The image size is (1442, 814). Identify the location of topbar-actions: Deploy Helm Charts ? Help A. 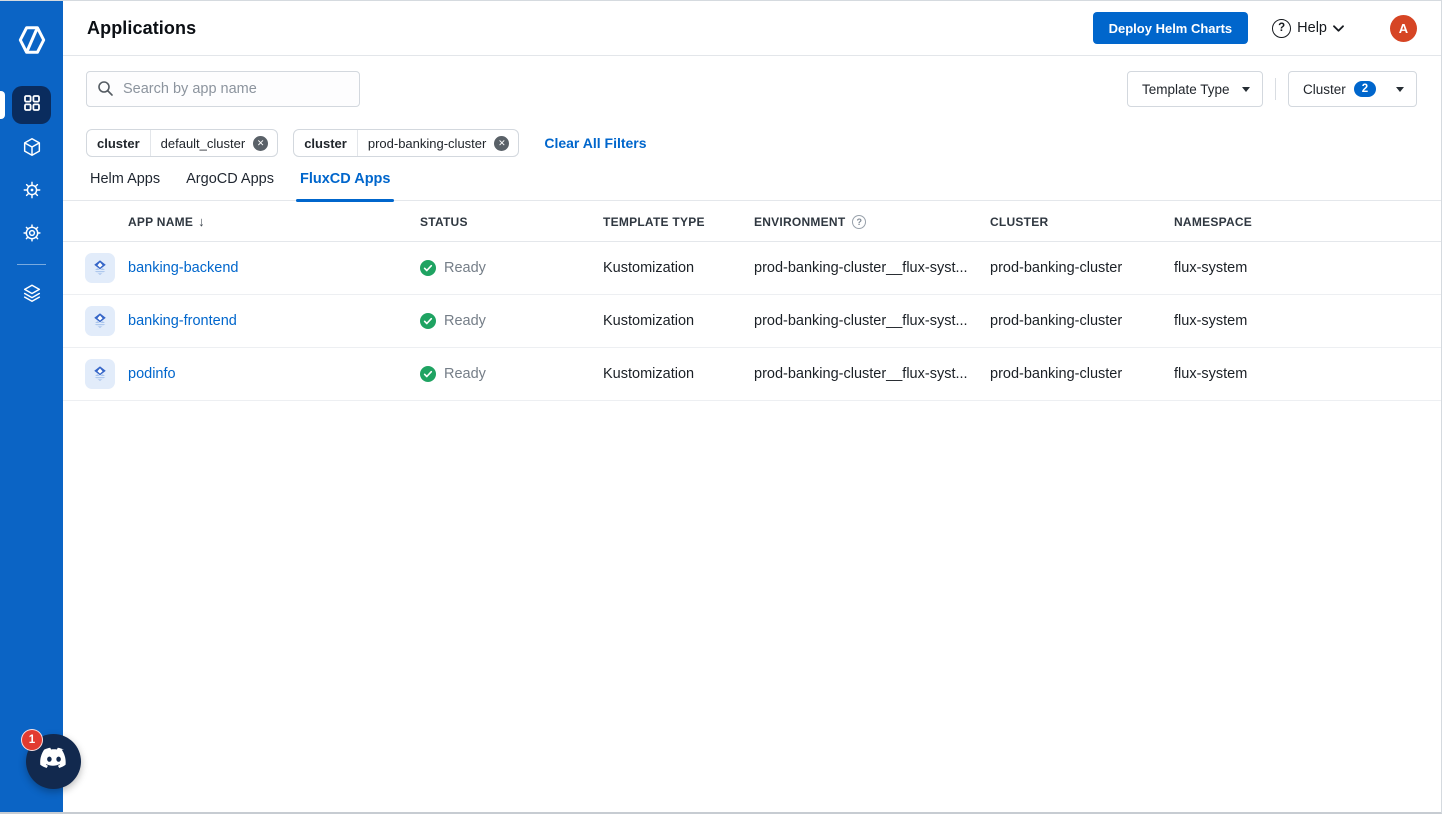
(1254, 28).